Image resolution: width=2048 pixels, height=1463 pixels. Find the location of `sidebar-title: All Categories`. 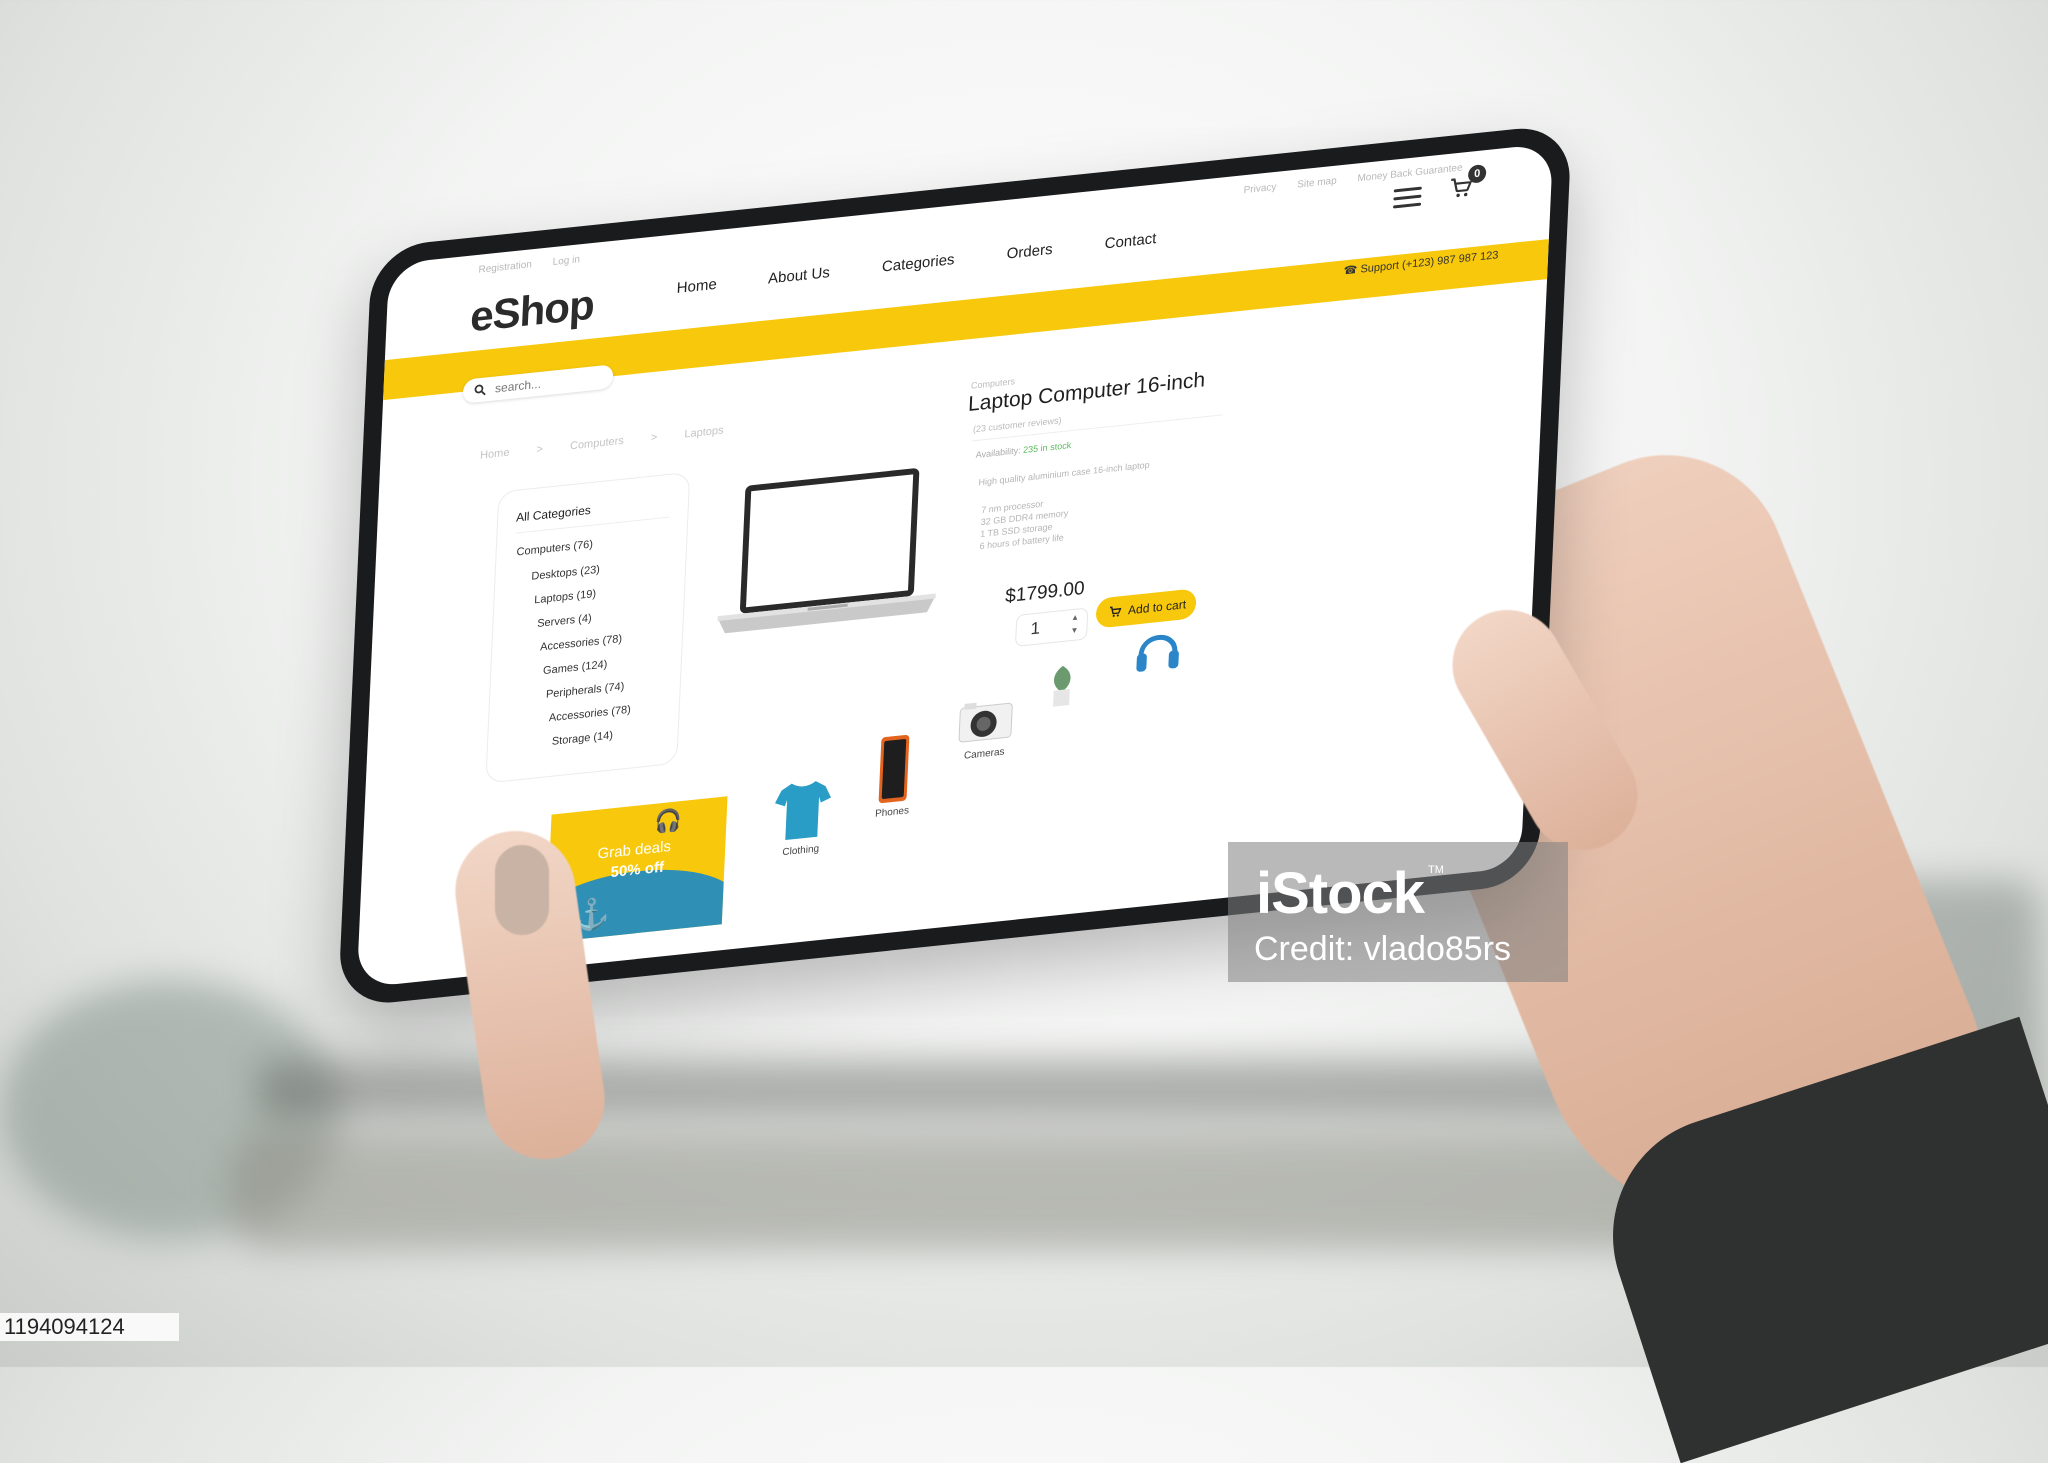

sidebar-title: All Categories is located at coordinates (553, 513).